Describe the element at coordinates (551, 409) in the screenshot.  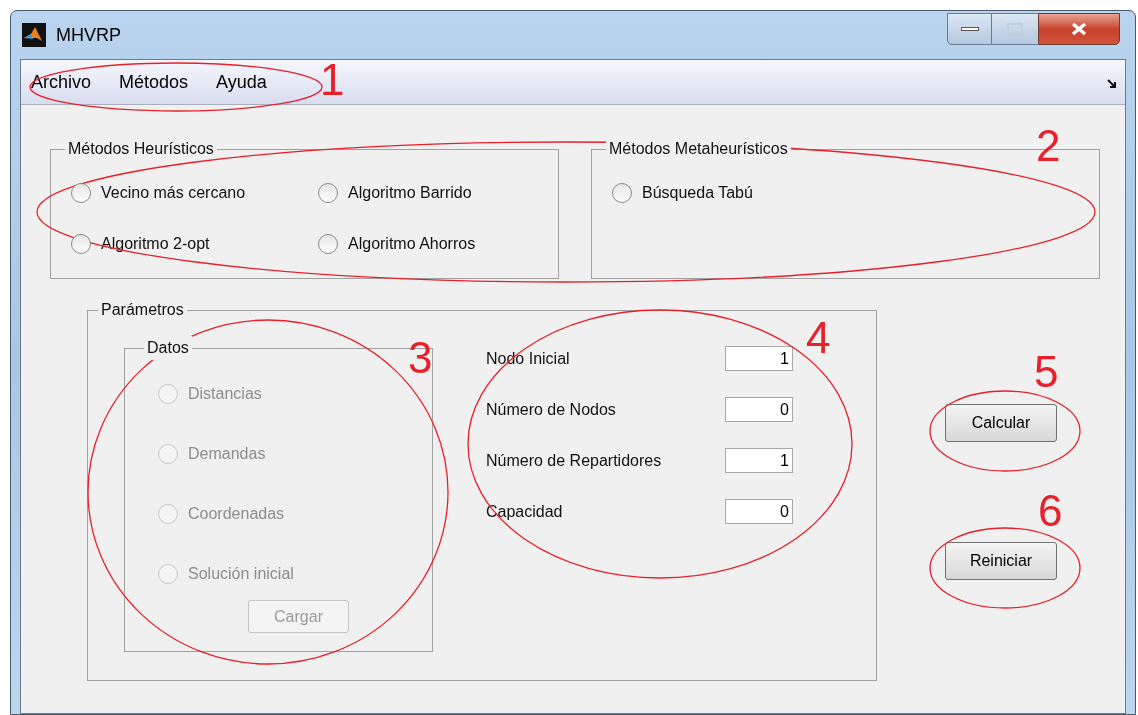
I see `field-label: Número de Nodos` at that location.